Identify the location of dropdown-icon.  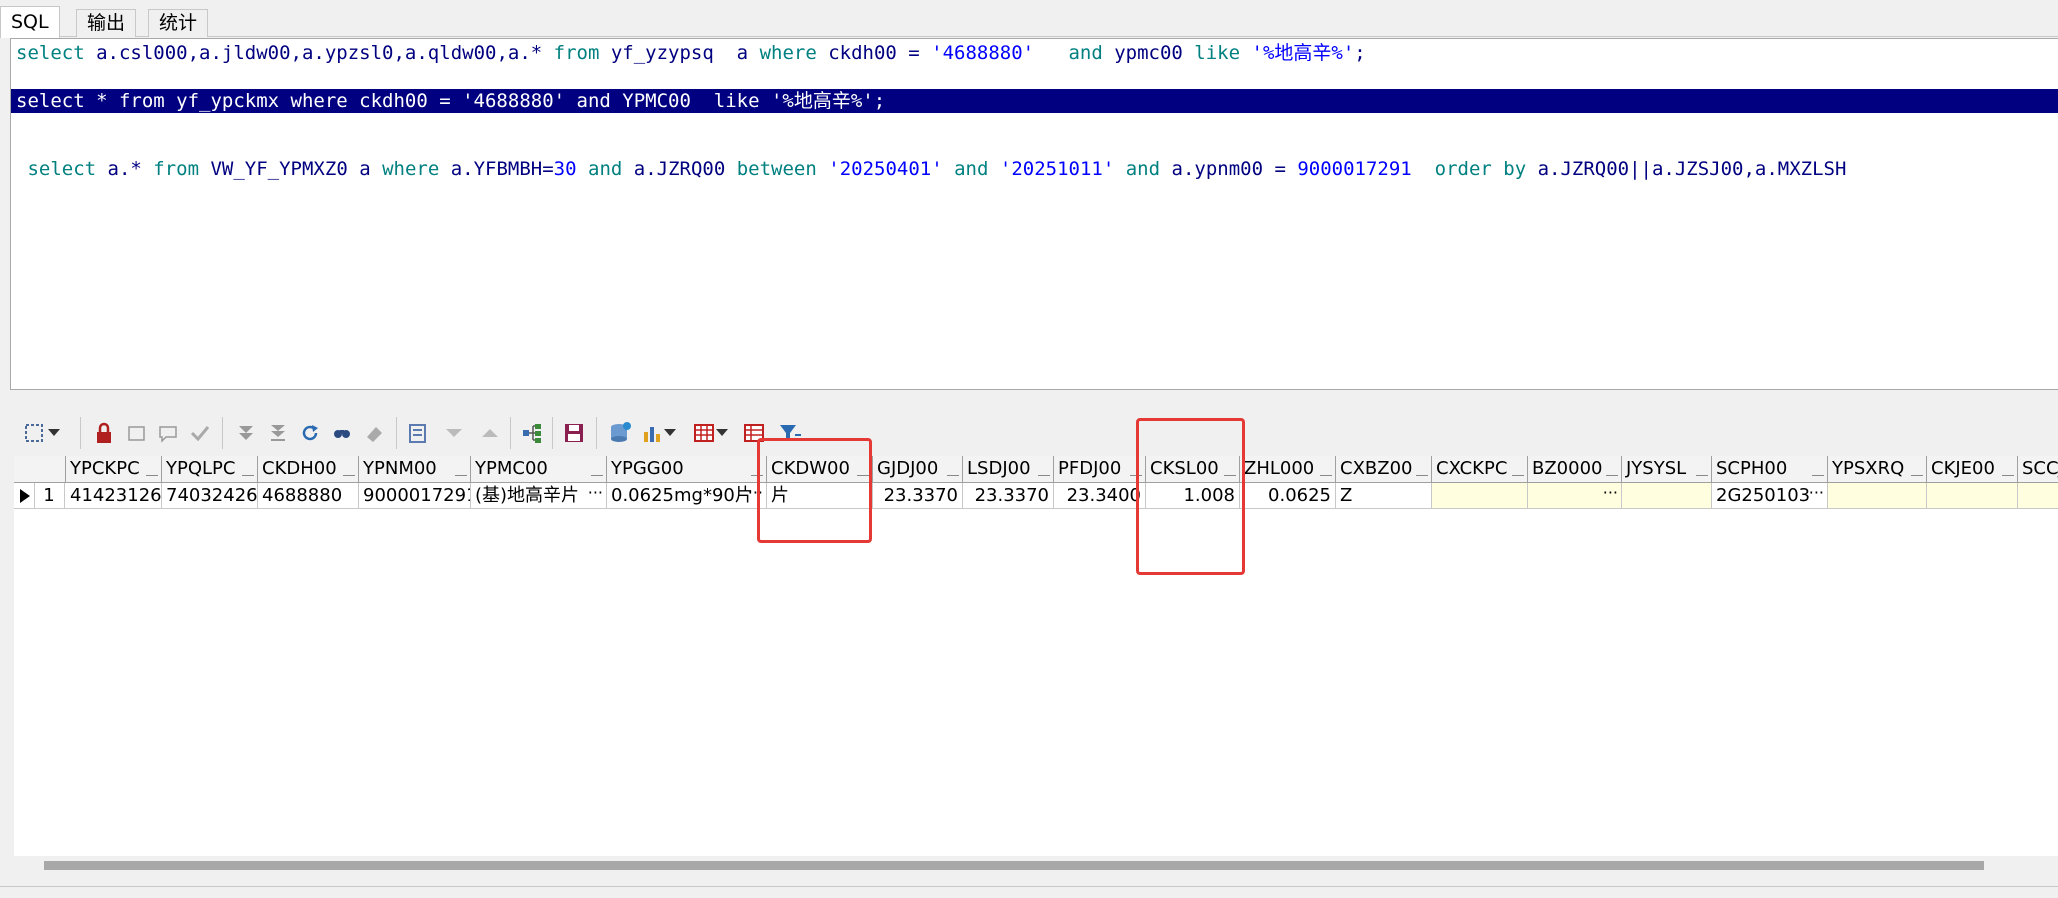
(54, 433).